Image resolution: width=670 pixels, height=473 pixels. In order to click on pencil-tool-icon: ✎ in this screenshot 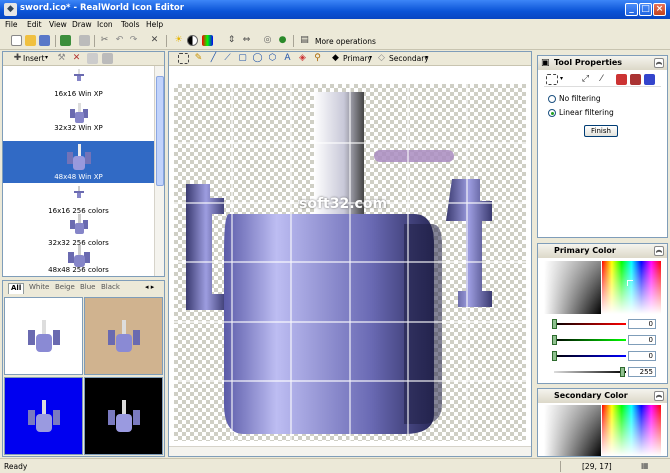, I will do `click(198, 58)`.